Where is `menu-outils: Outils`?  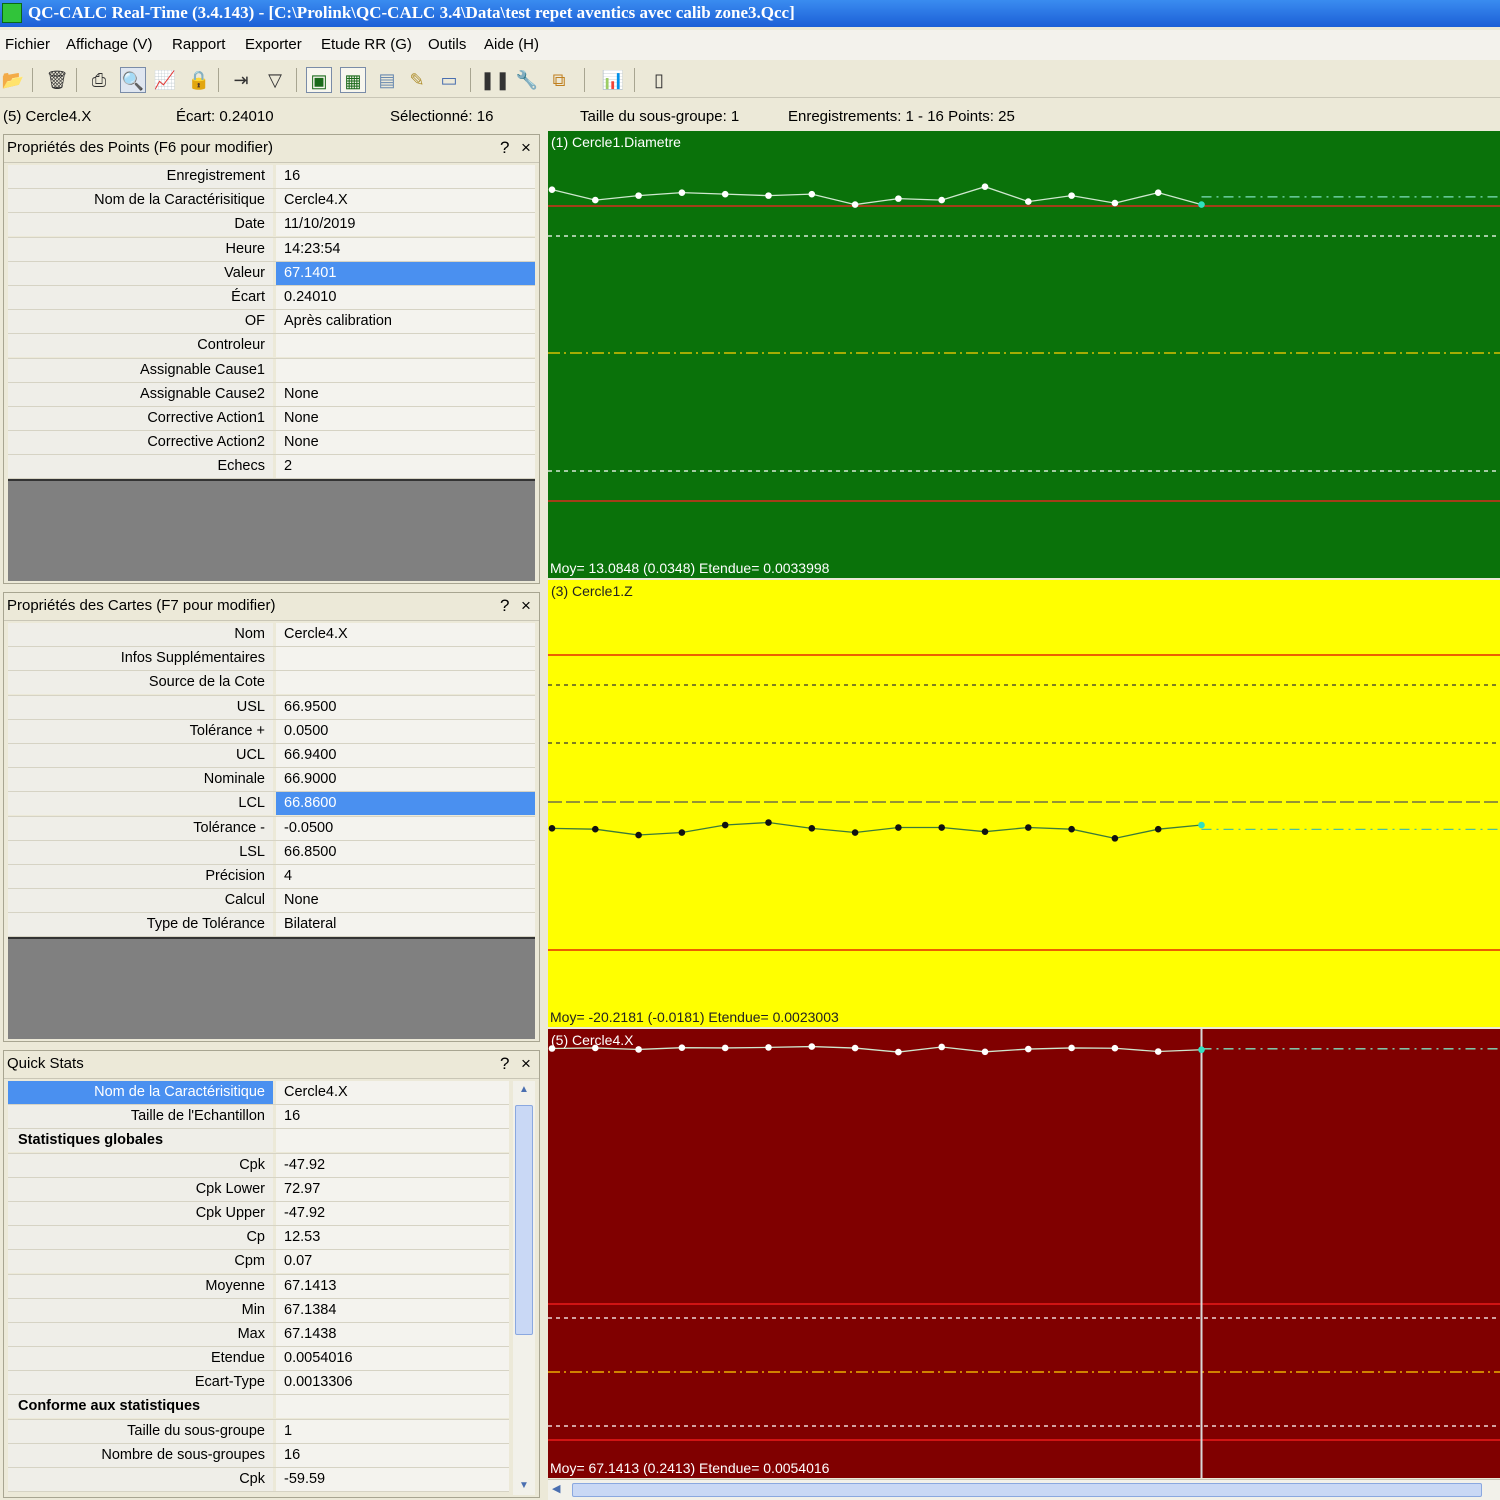
menu-outils: Outils is located at coordinates (447, 44).